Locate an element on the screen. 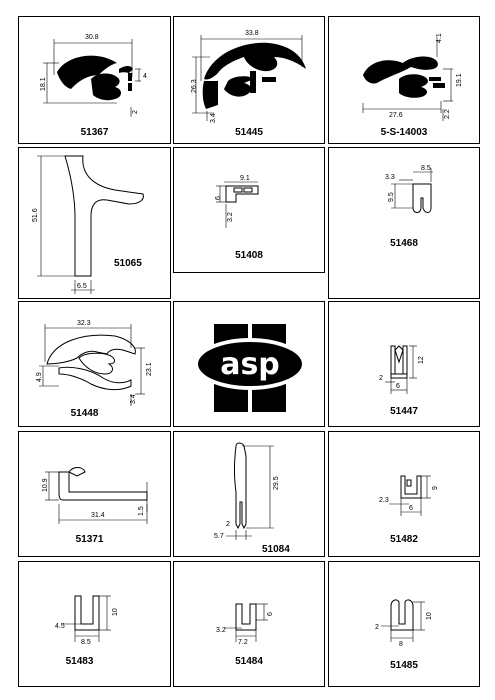 The height and width of the screenshot is (700, 495). profile-card-51065: 51.6 6.5 51065 is located at coordinates (94, 223).